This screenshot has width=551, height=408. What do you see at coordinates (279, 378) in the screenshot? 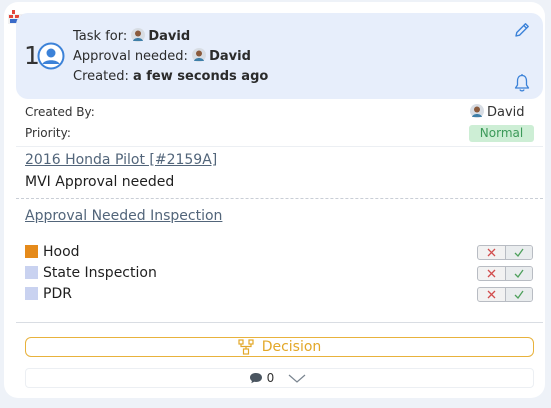
I see `comments-toggle: 0` at bounding box center [279, 378].